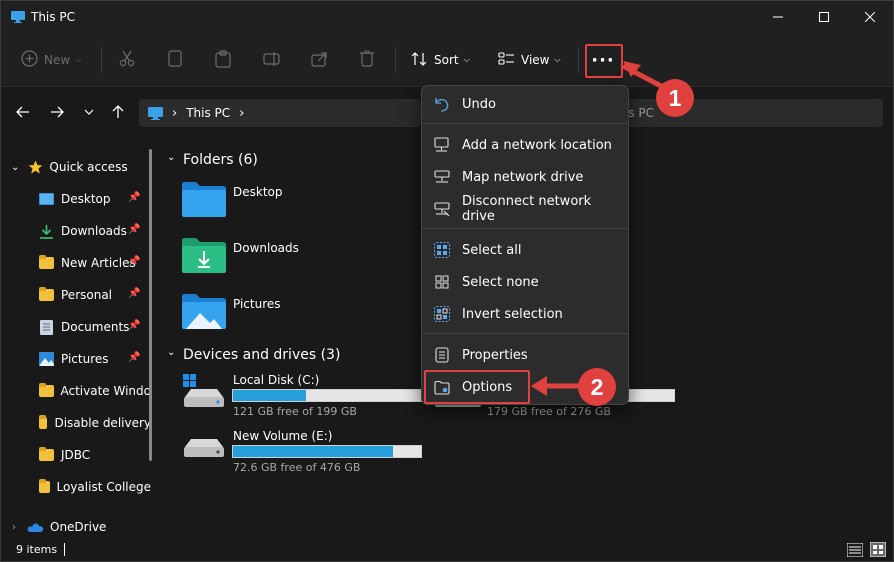 This screenshot has height=562, width=894. Describe the element at coordinates (261, 355) in the screenshot. I see `drives-section-title: Devices and drives (3)` at that location.